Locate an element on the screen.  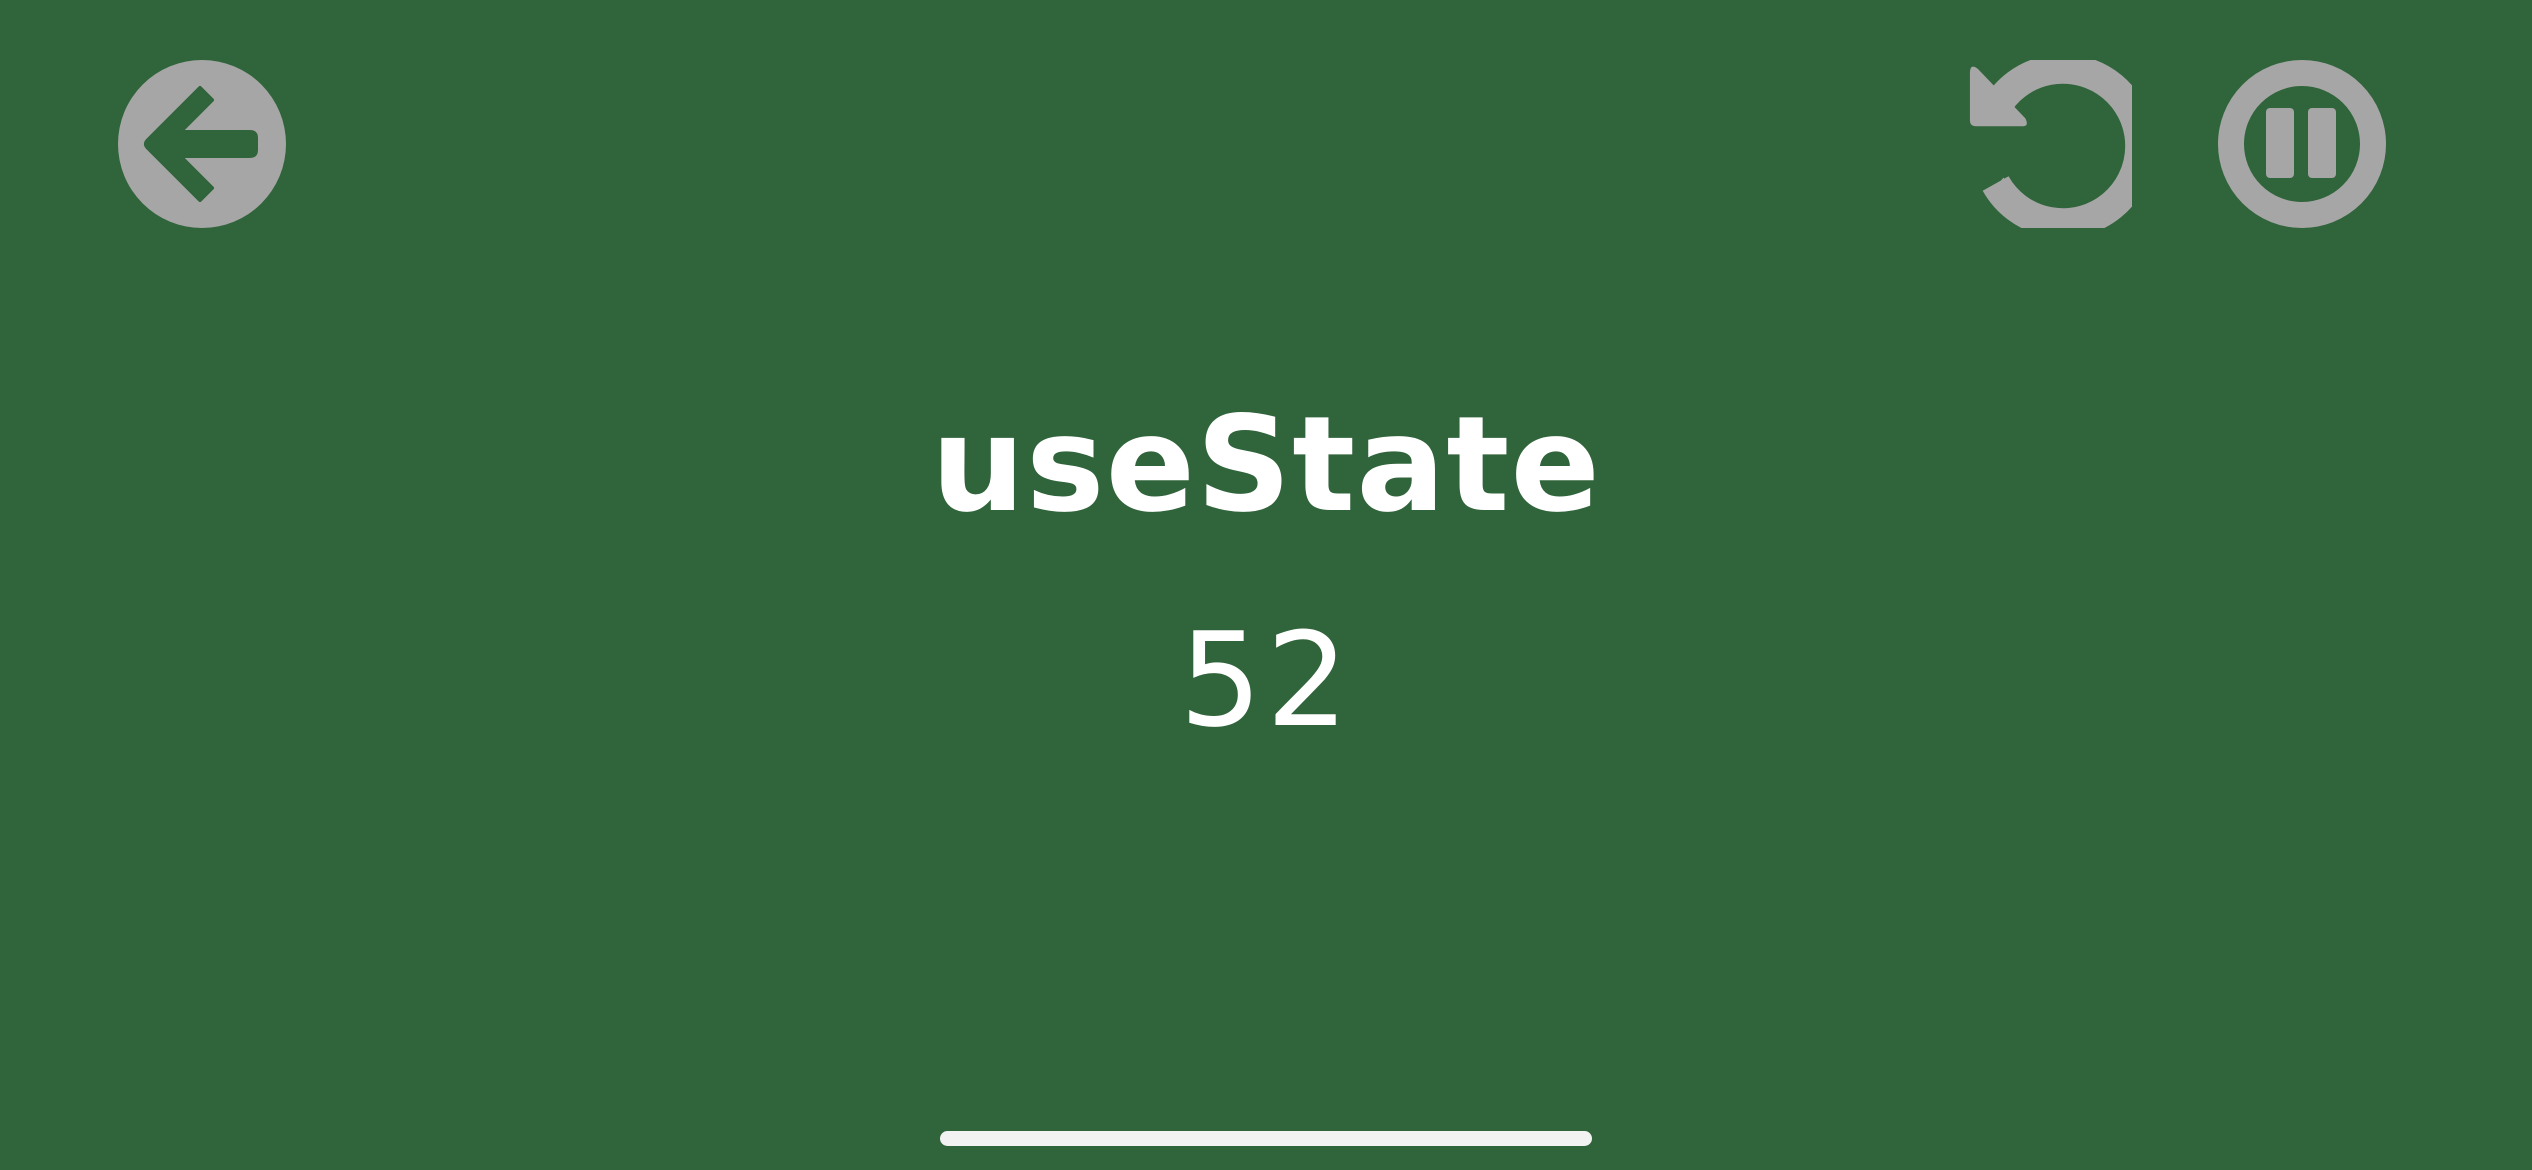
counterclockwise-restart-icon is located at coordinates (2050, 144).